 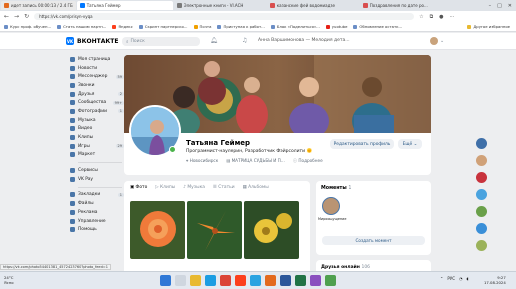 What do you see at coordinates (97, 120) in the screenshot?
I see `menu-item-music: Музыка` at bounding box center [97, 120].